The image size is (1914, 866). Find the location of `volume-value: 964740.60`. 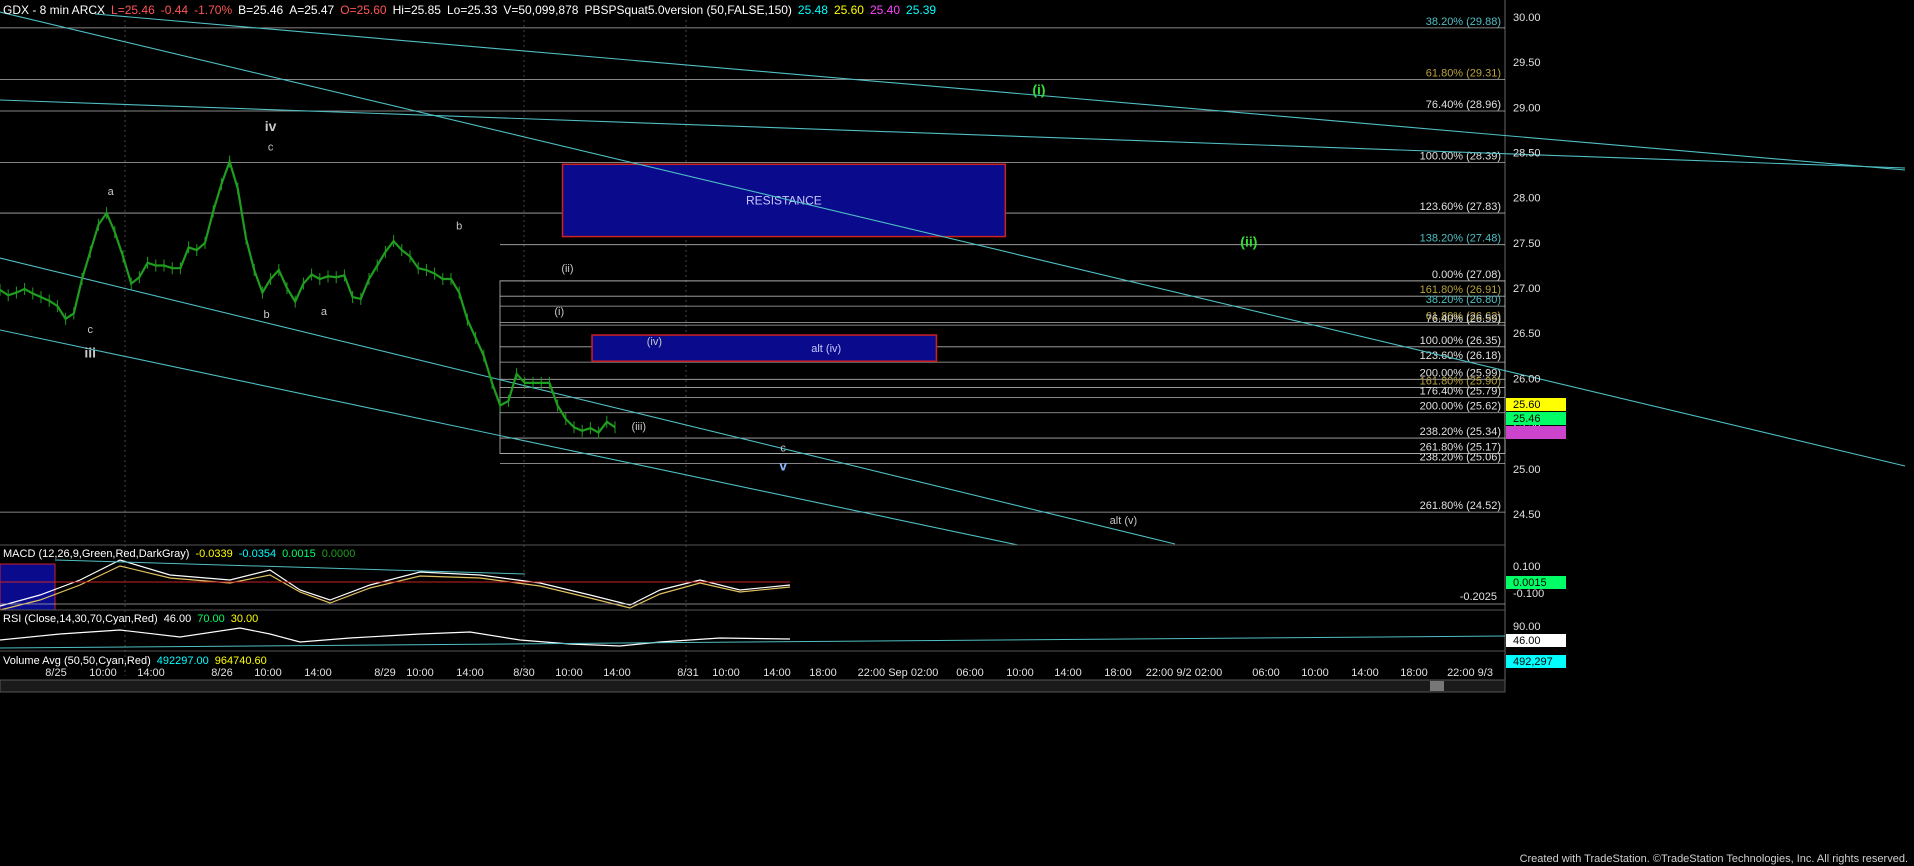

volume-value: 964740.60 is located at coordinates (241, 661).